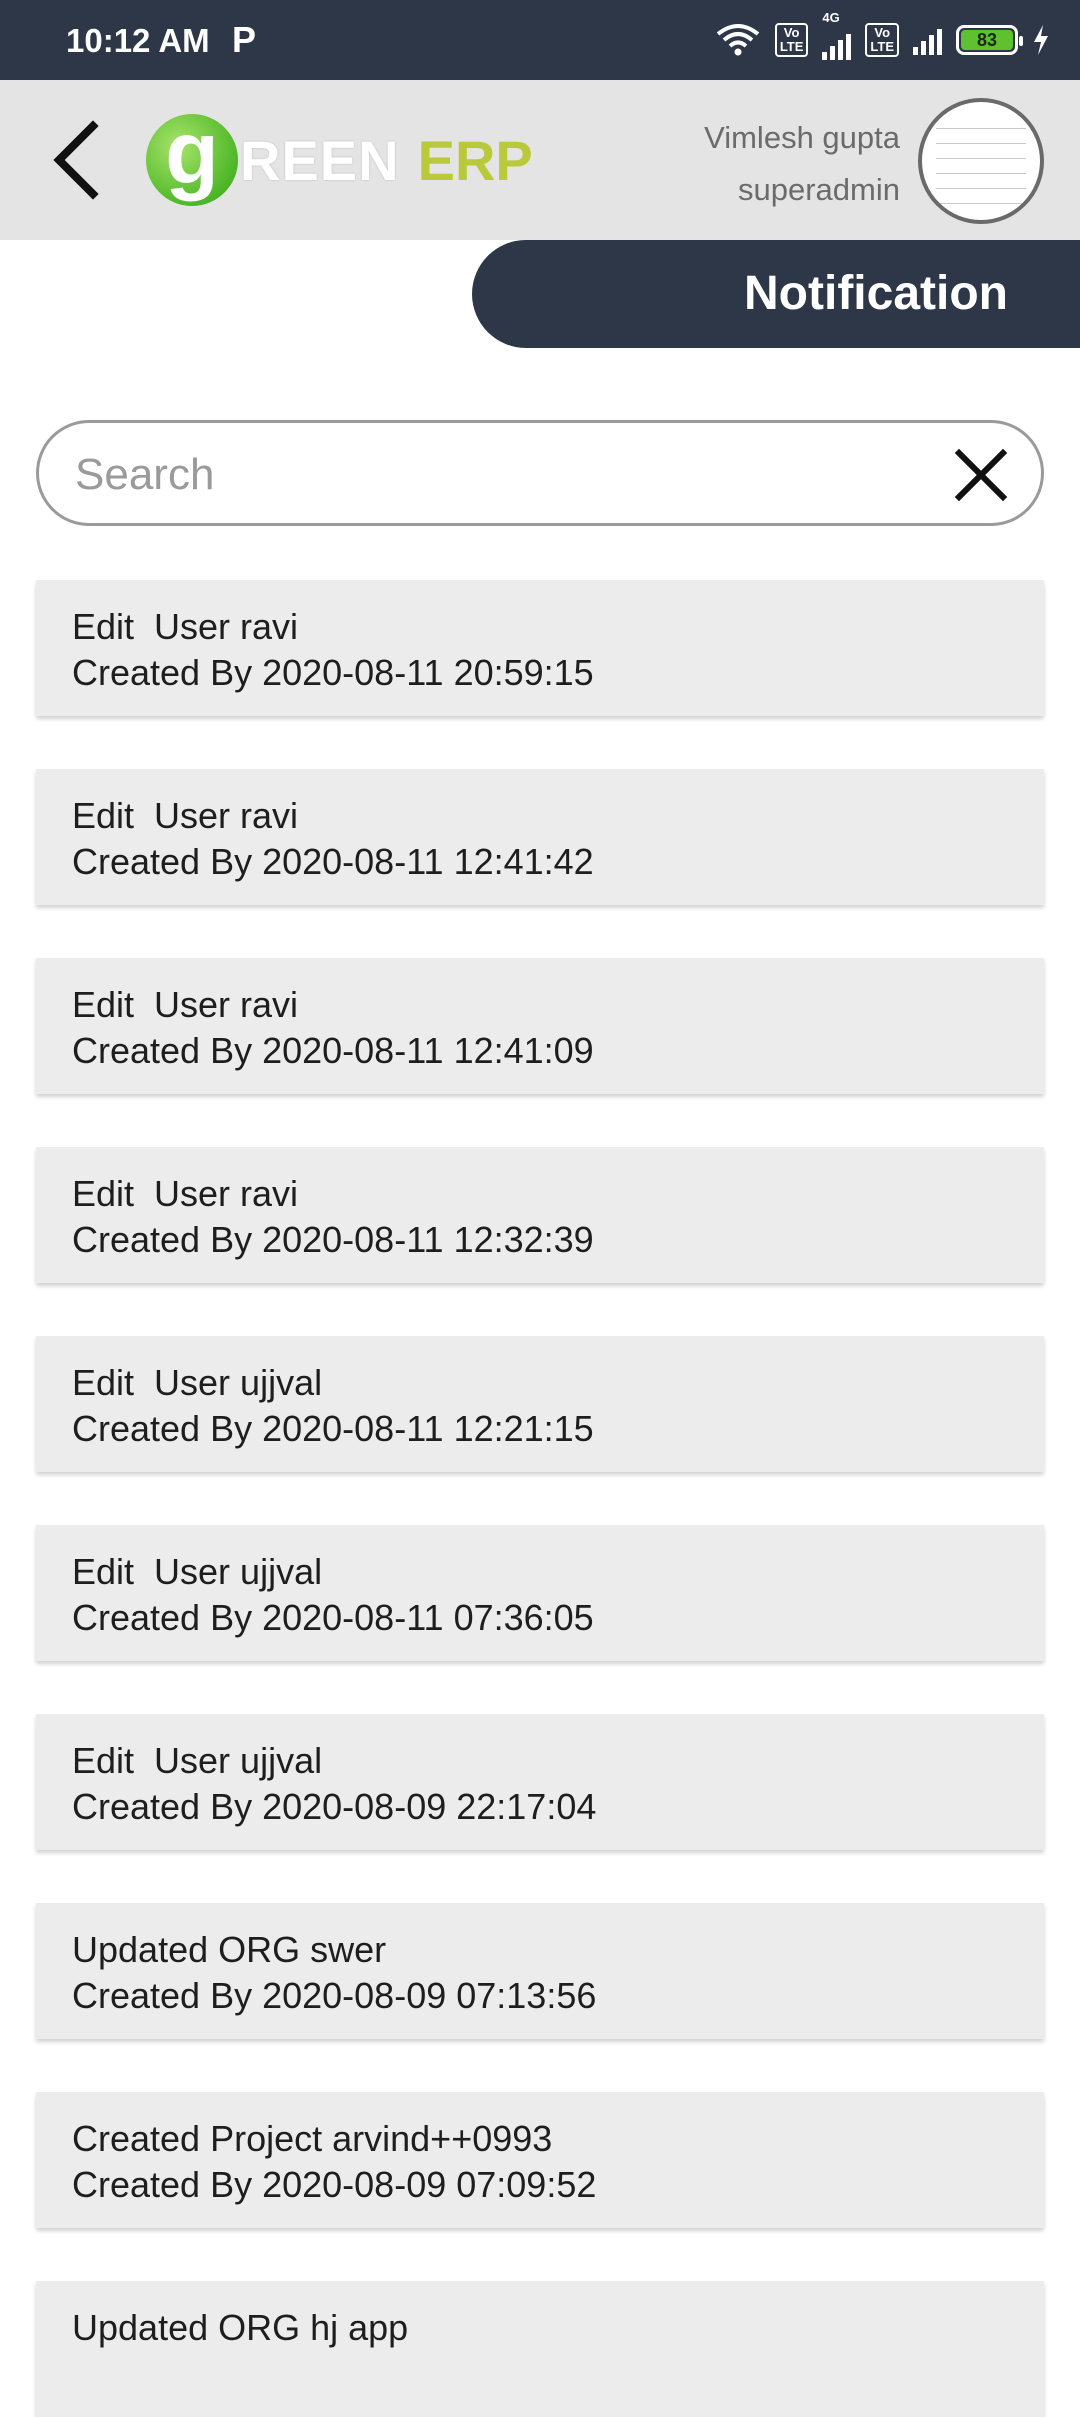  I want to click on user-name: Vimlesh gupta, so click(802, 137).